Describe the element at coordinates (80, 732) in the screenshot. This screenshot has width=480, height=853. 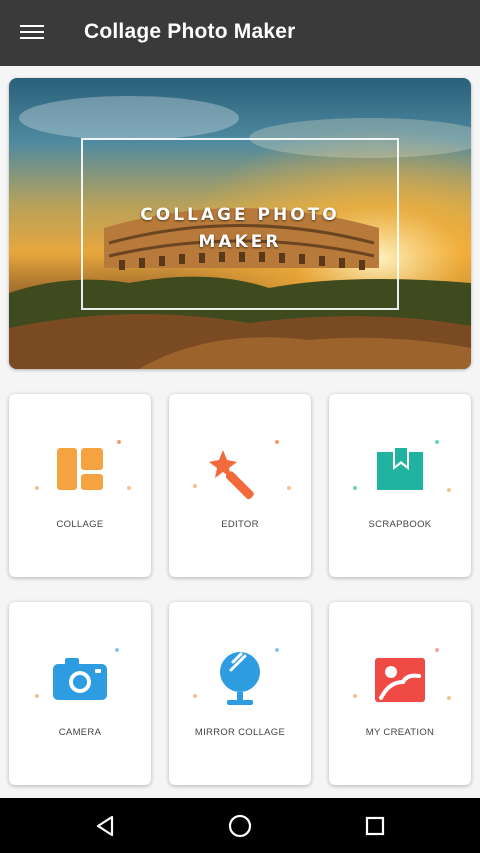
I see `camera-label: CAMERA` at that location.